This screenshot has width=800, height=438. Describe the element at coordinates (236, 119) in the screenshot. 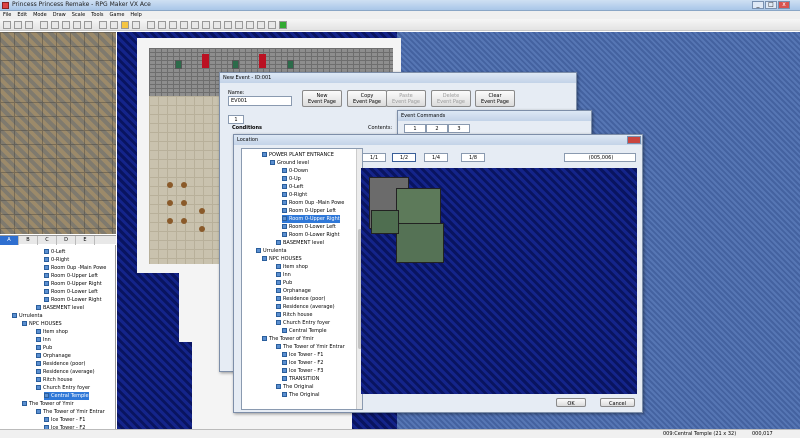

I see `event-page-tab-1: 1` at that location.